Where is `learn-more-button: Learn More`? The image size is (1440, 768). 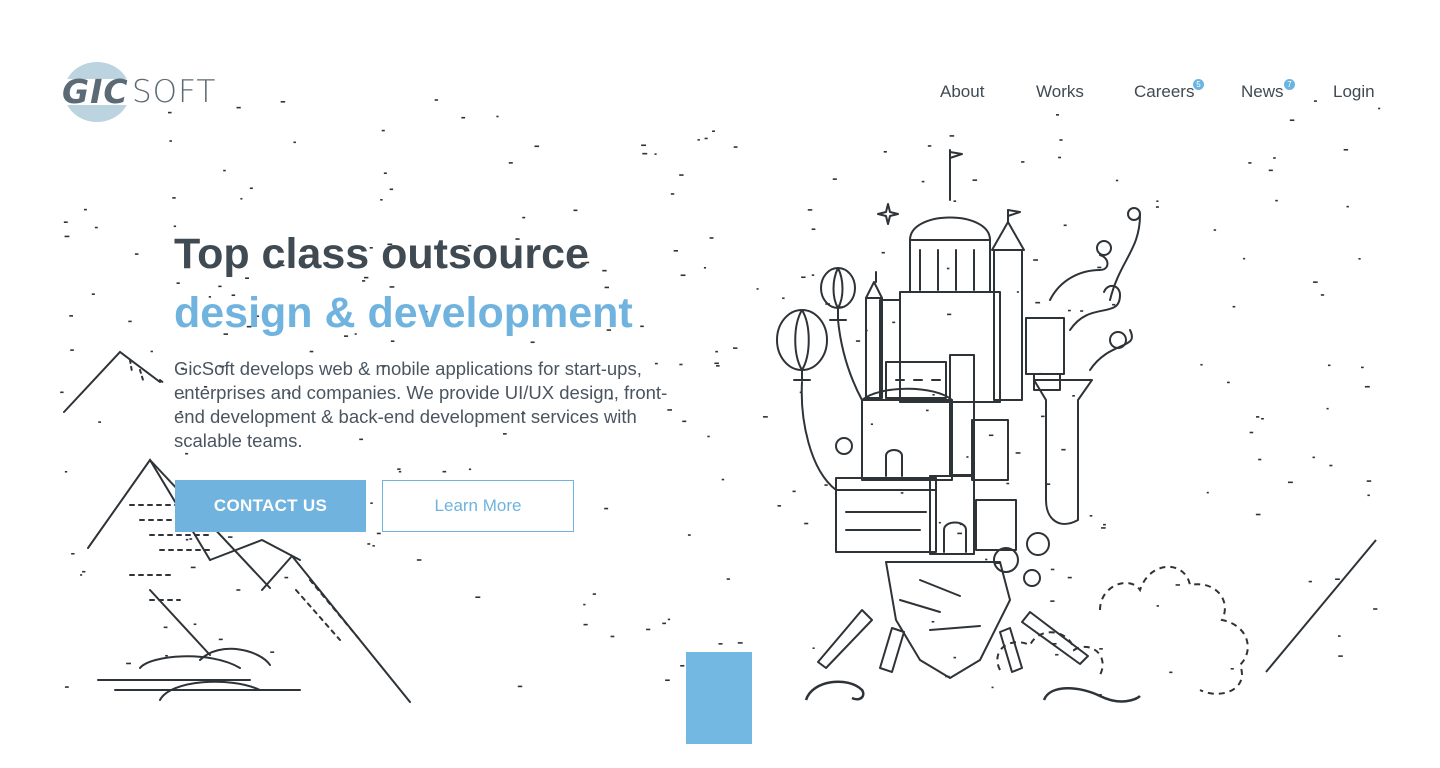
learn-more-button: Learn More is located at coordinates (478, 506).